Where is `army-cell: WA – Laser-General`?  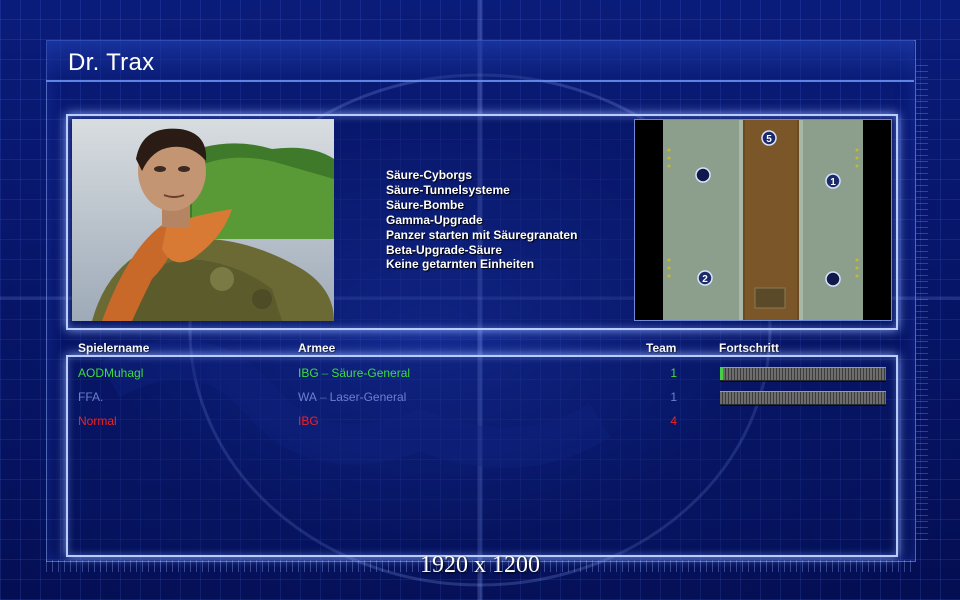 army-cell: WA – Laser-General is located at coordinates (352, 397).